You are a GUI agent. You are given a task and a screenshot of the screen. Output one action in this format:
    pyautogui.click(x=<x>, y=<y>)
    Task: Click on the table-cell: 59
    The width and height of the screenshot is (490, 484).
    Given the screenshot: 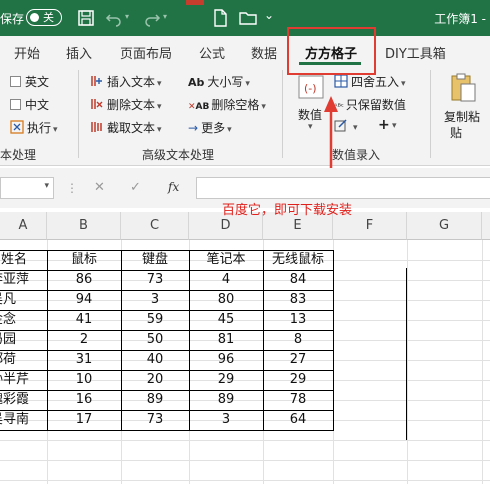 What is the action you would take?
    pyautogui.click(x=155, y=320)
    